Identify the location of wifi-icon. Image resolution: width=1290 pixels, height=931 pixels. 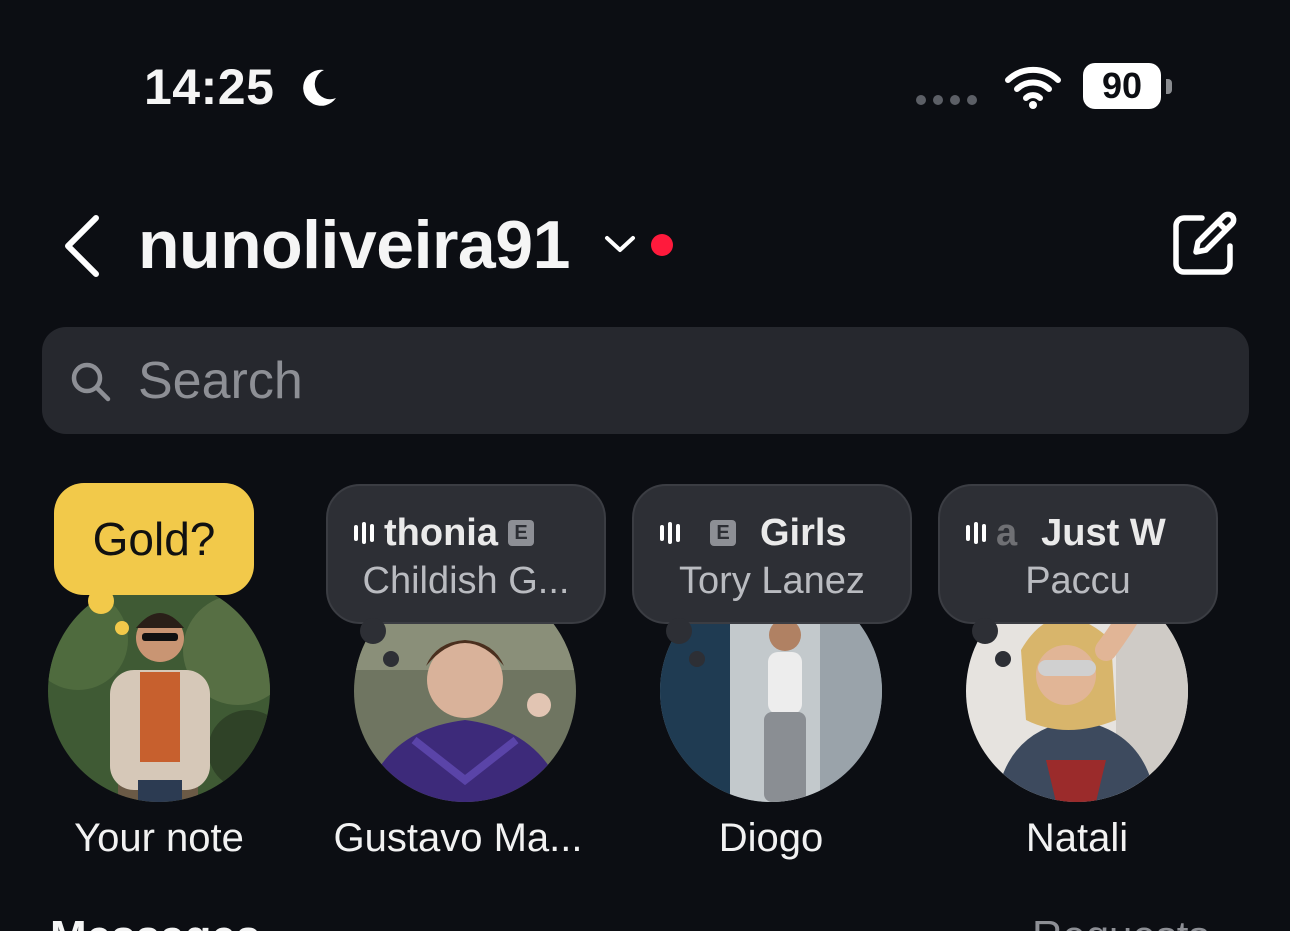
(1033, 87).